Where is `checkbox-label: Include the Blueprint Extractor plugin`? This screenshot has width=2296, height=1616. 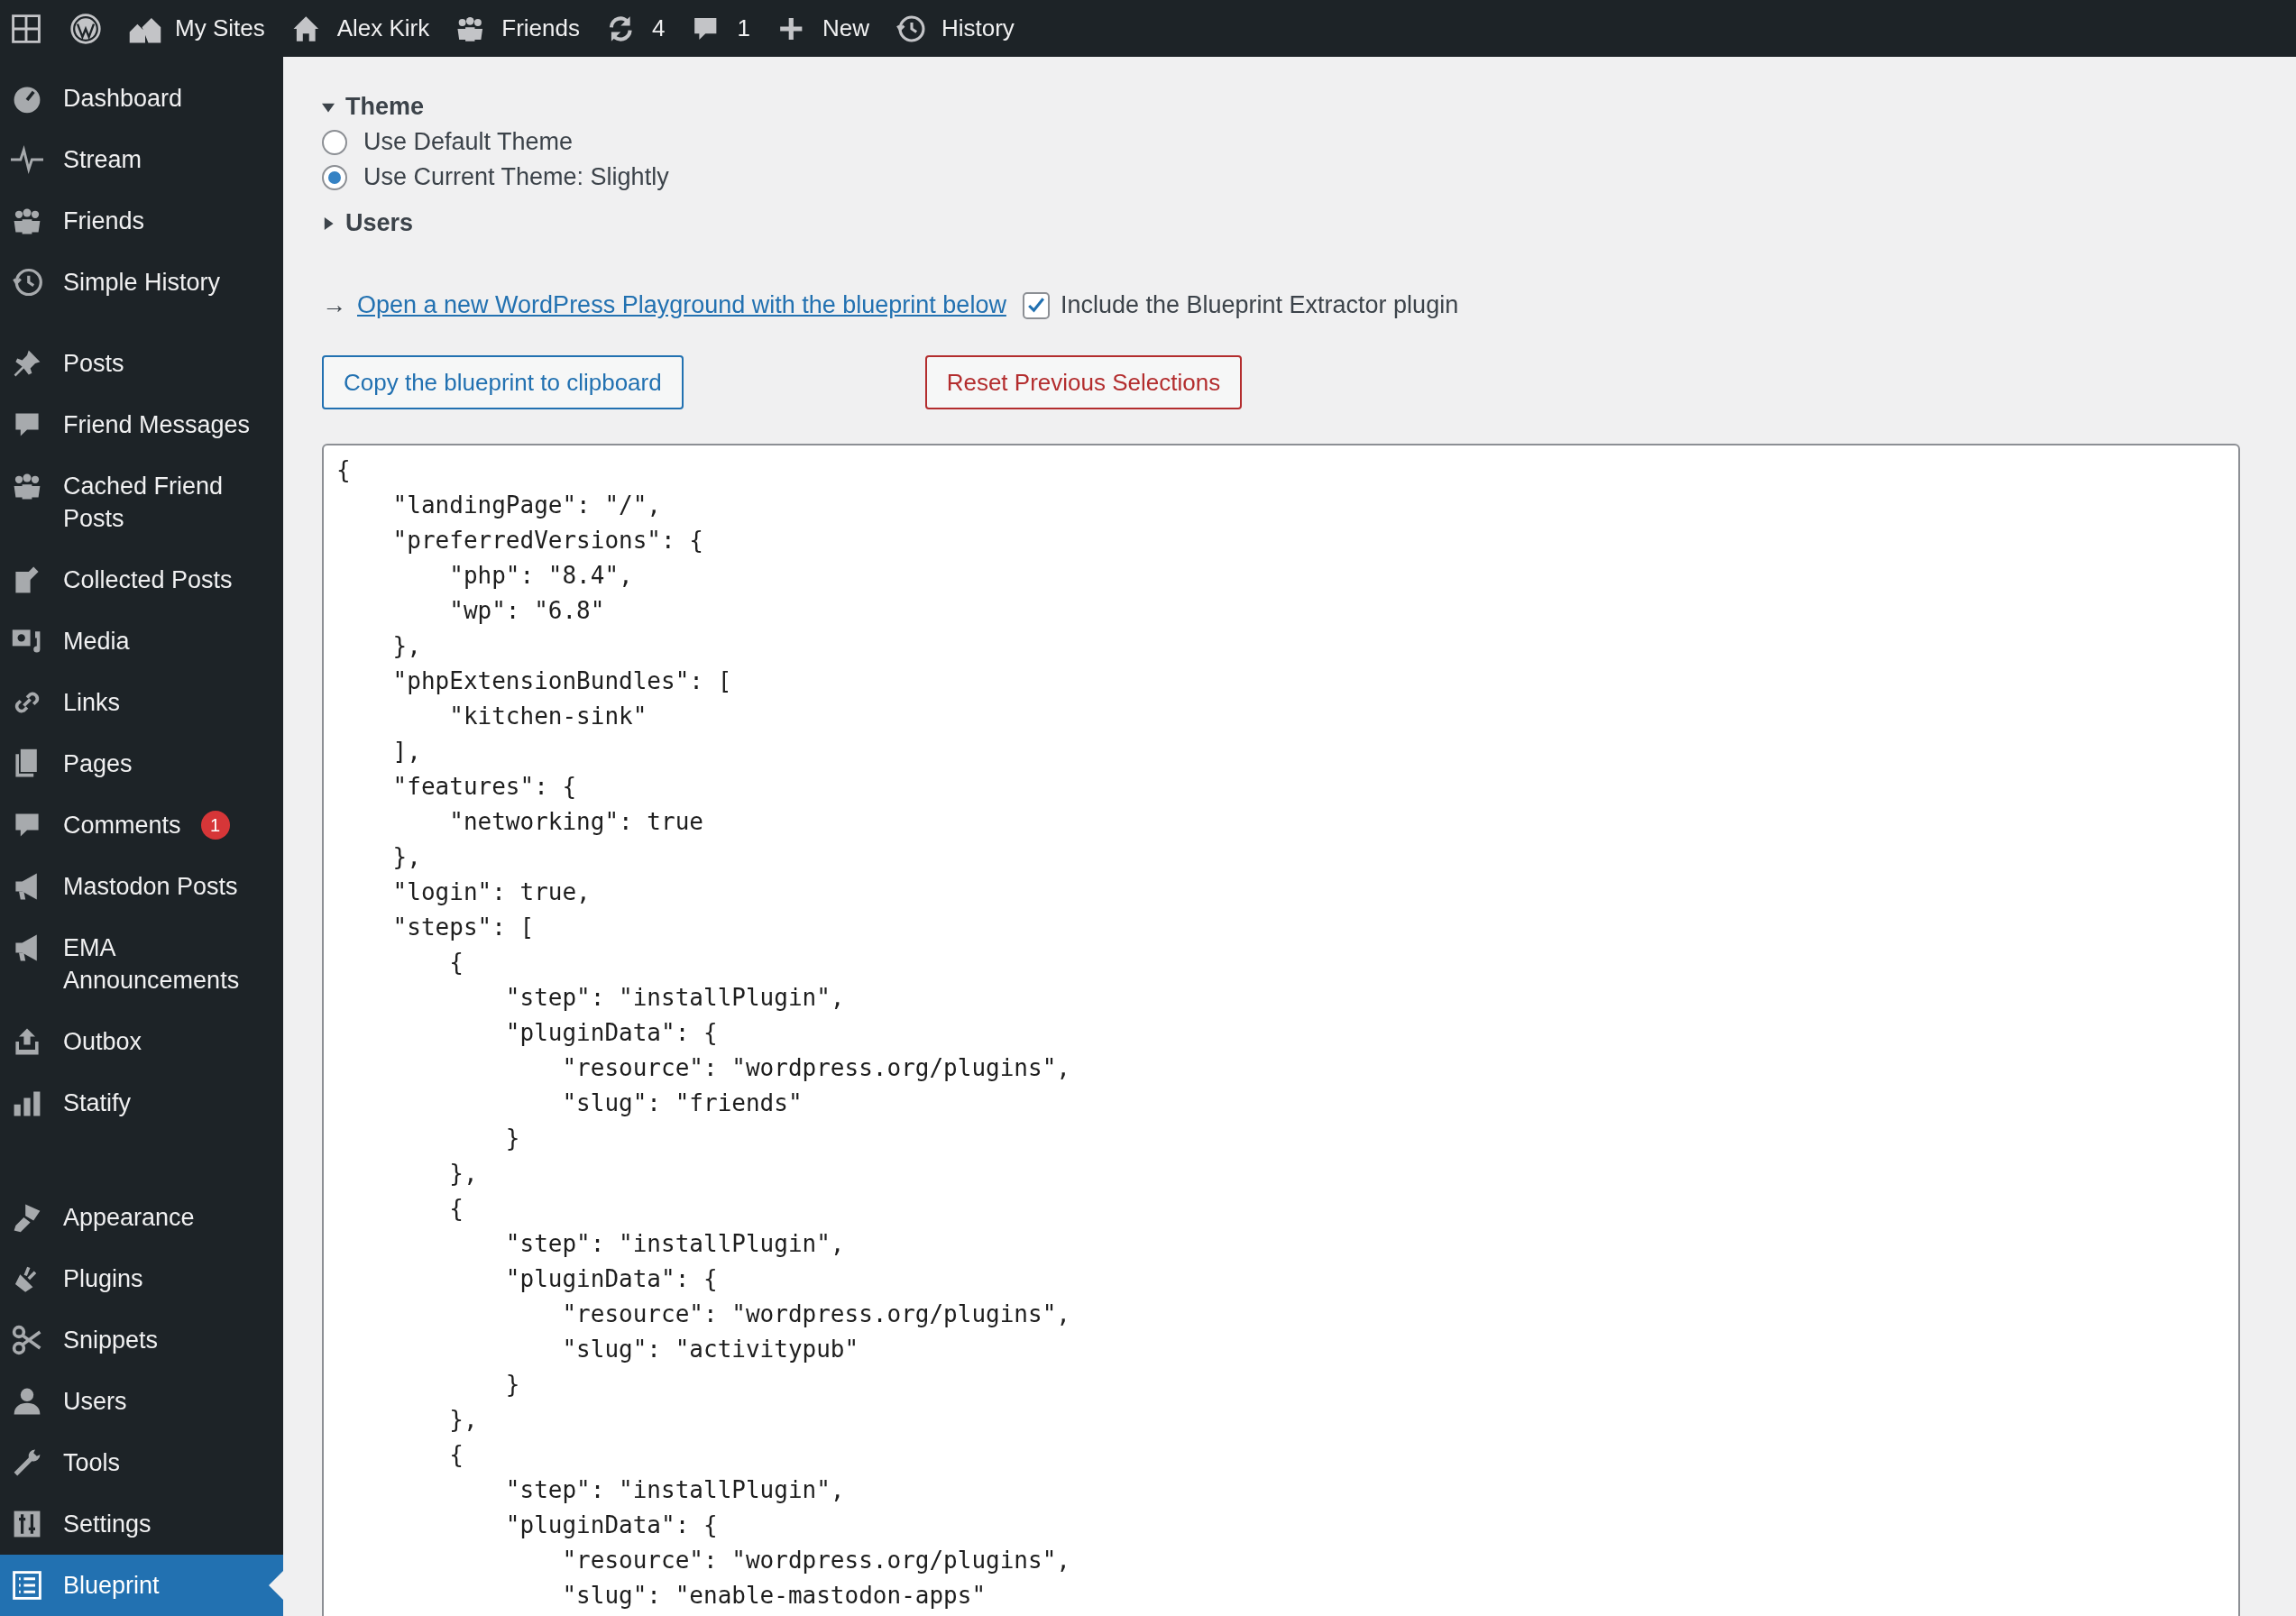
checkbox-label: Include the Blueprint Extractor plugin is located at coordinates (1259, 305).